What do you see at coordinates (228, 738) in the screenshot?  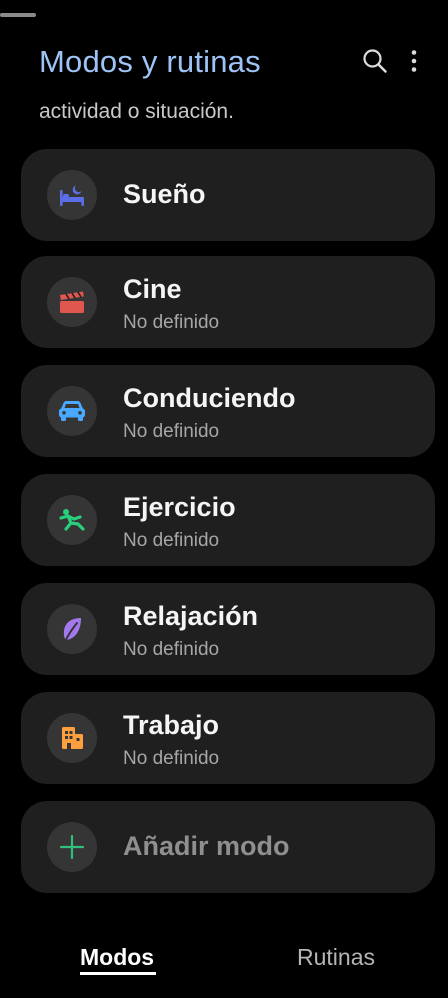 I see `mode-card-trabajo: Trabajo No definido` at bounding box center [228, 738].